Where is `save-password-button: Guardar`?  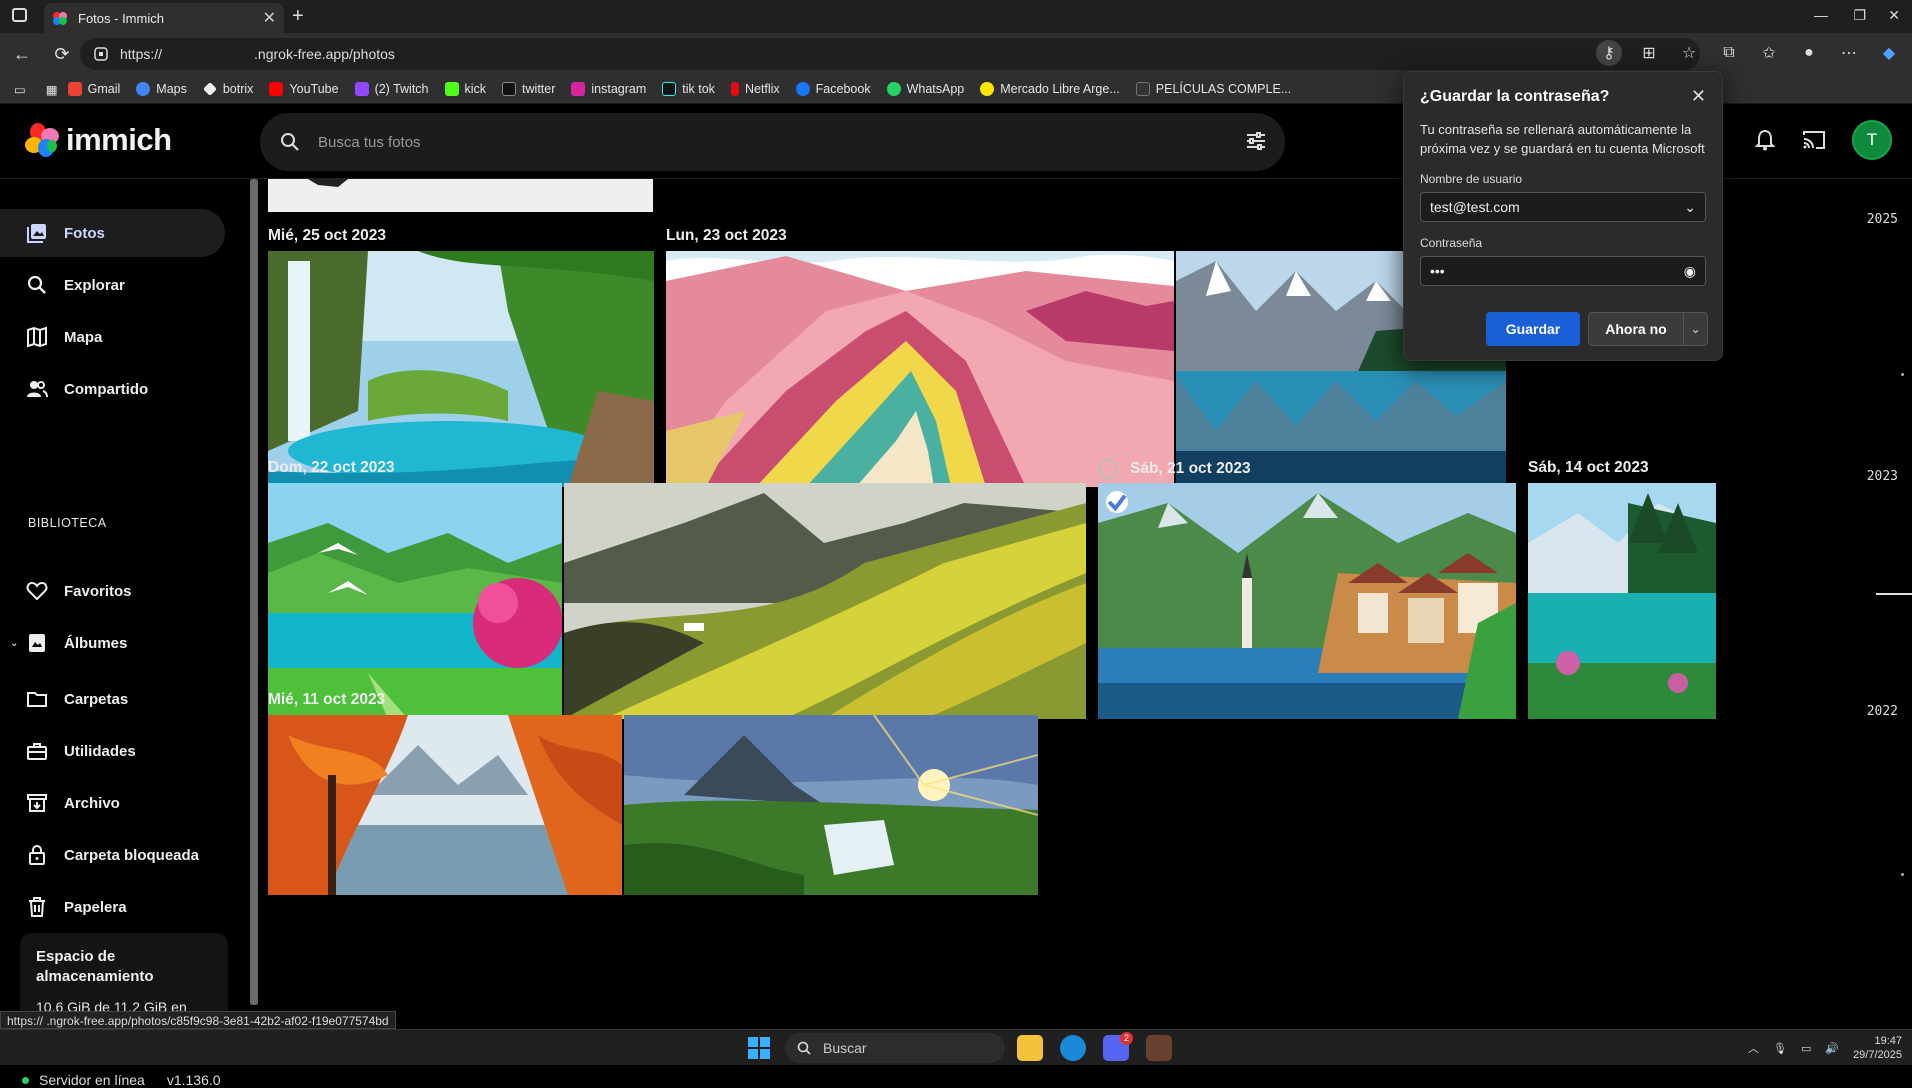 save-password-button: Guardar is located at coordinates (1533, 329).